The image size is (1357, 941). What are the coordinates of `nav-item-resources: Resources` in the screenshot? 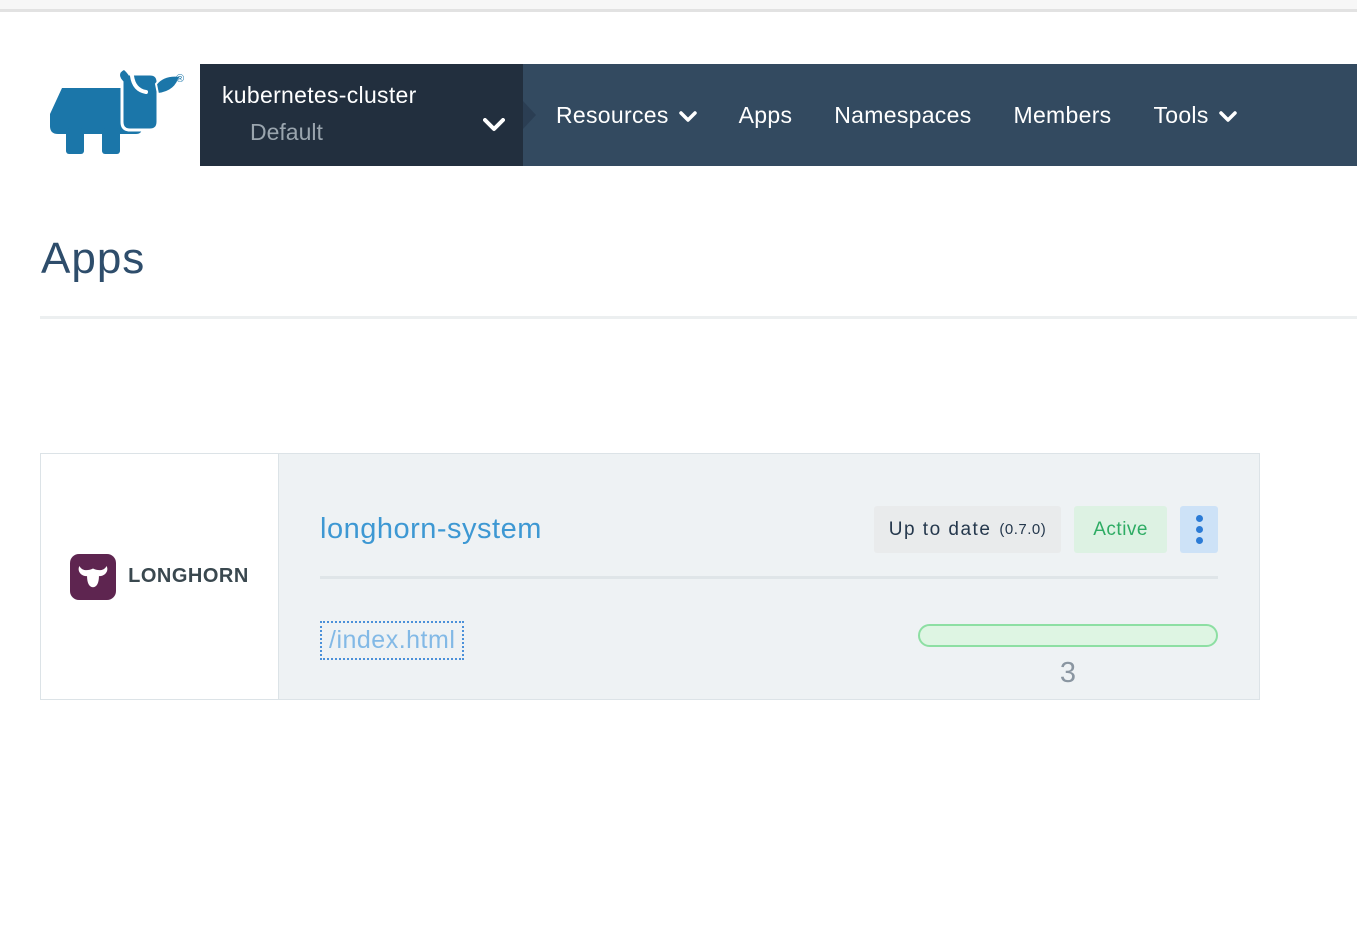 It's located at (626, 115).